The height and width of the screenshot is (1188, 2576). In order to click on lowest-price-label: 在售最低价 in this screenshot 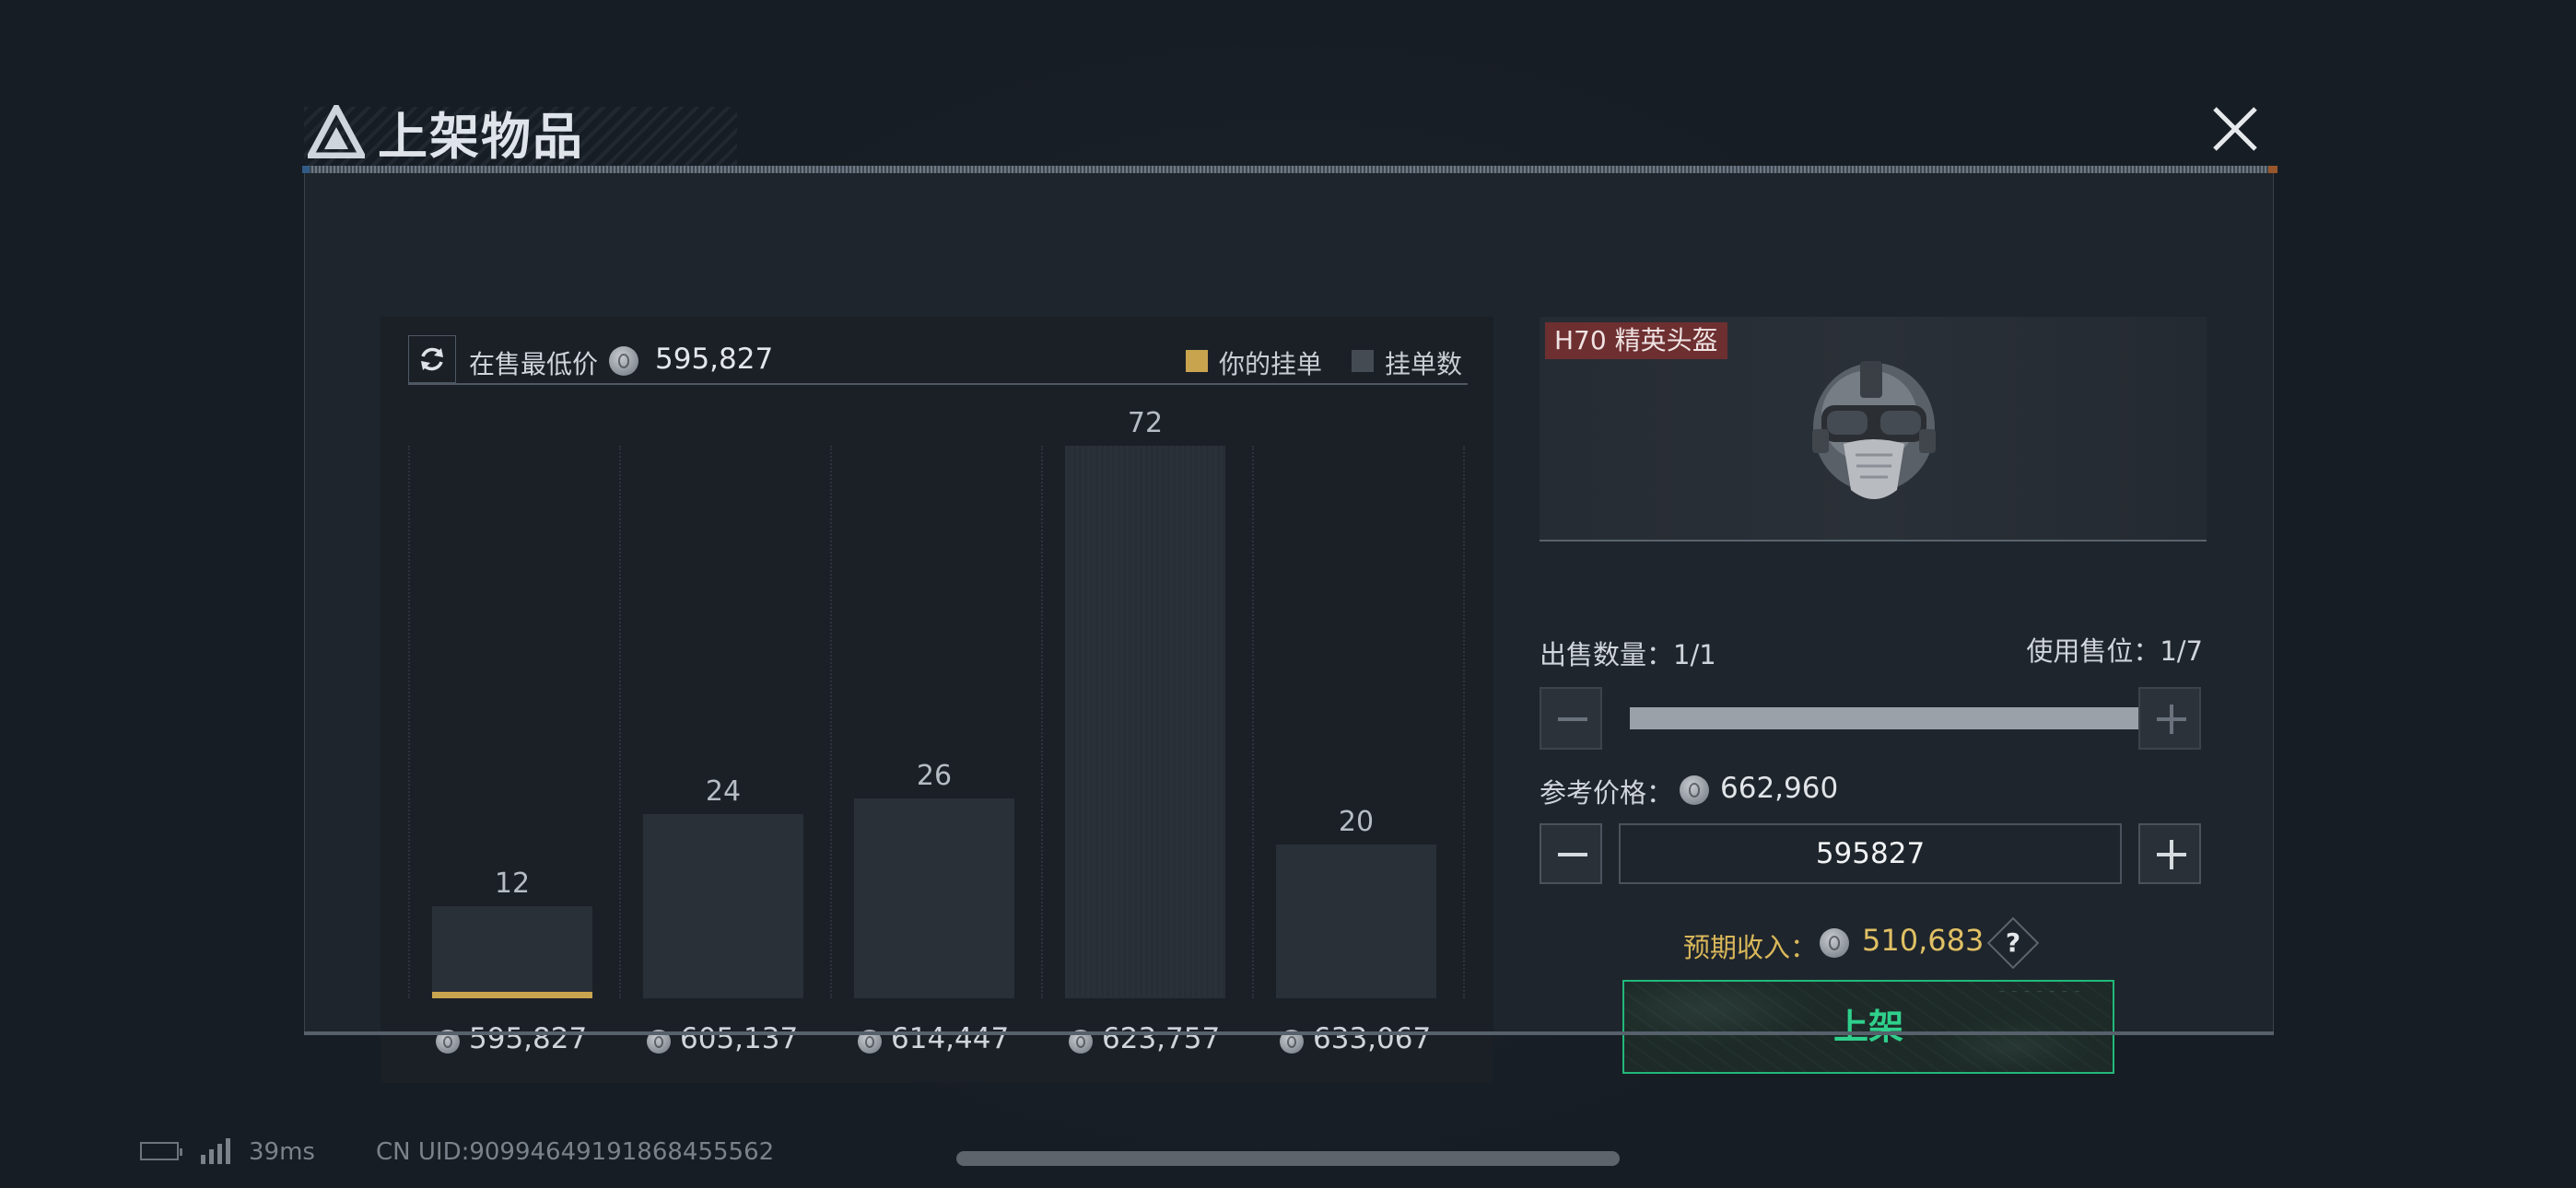, I will do `click(534, 364)`.